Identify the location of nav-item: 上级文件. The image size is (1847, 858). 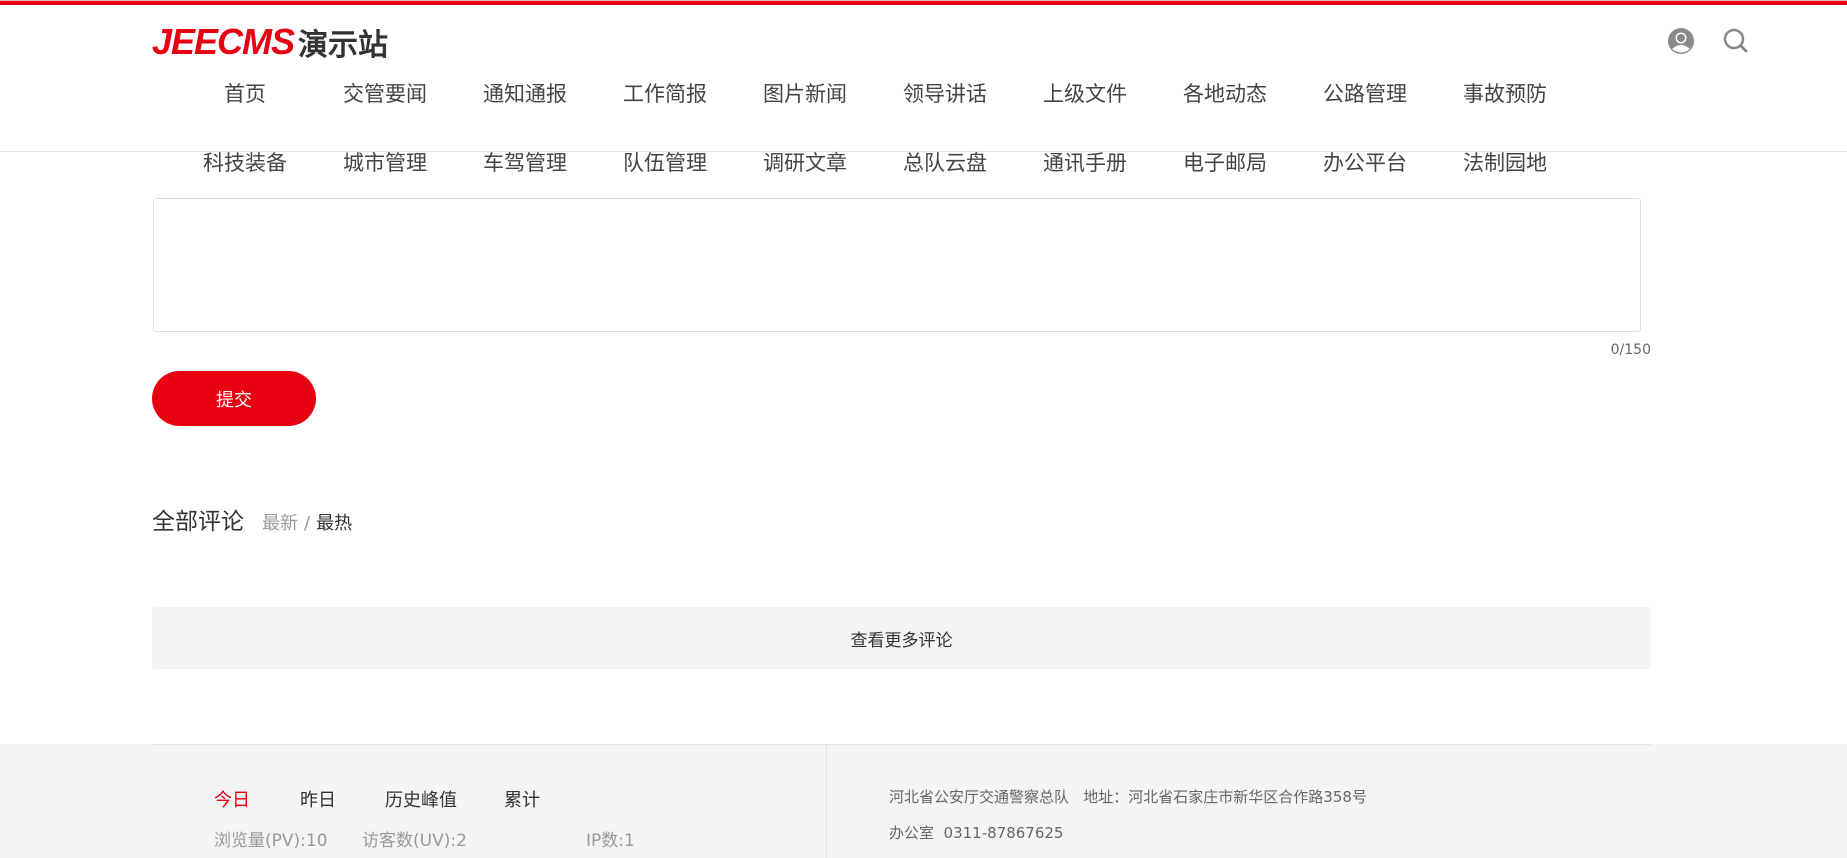
(1085, 93).